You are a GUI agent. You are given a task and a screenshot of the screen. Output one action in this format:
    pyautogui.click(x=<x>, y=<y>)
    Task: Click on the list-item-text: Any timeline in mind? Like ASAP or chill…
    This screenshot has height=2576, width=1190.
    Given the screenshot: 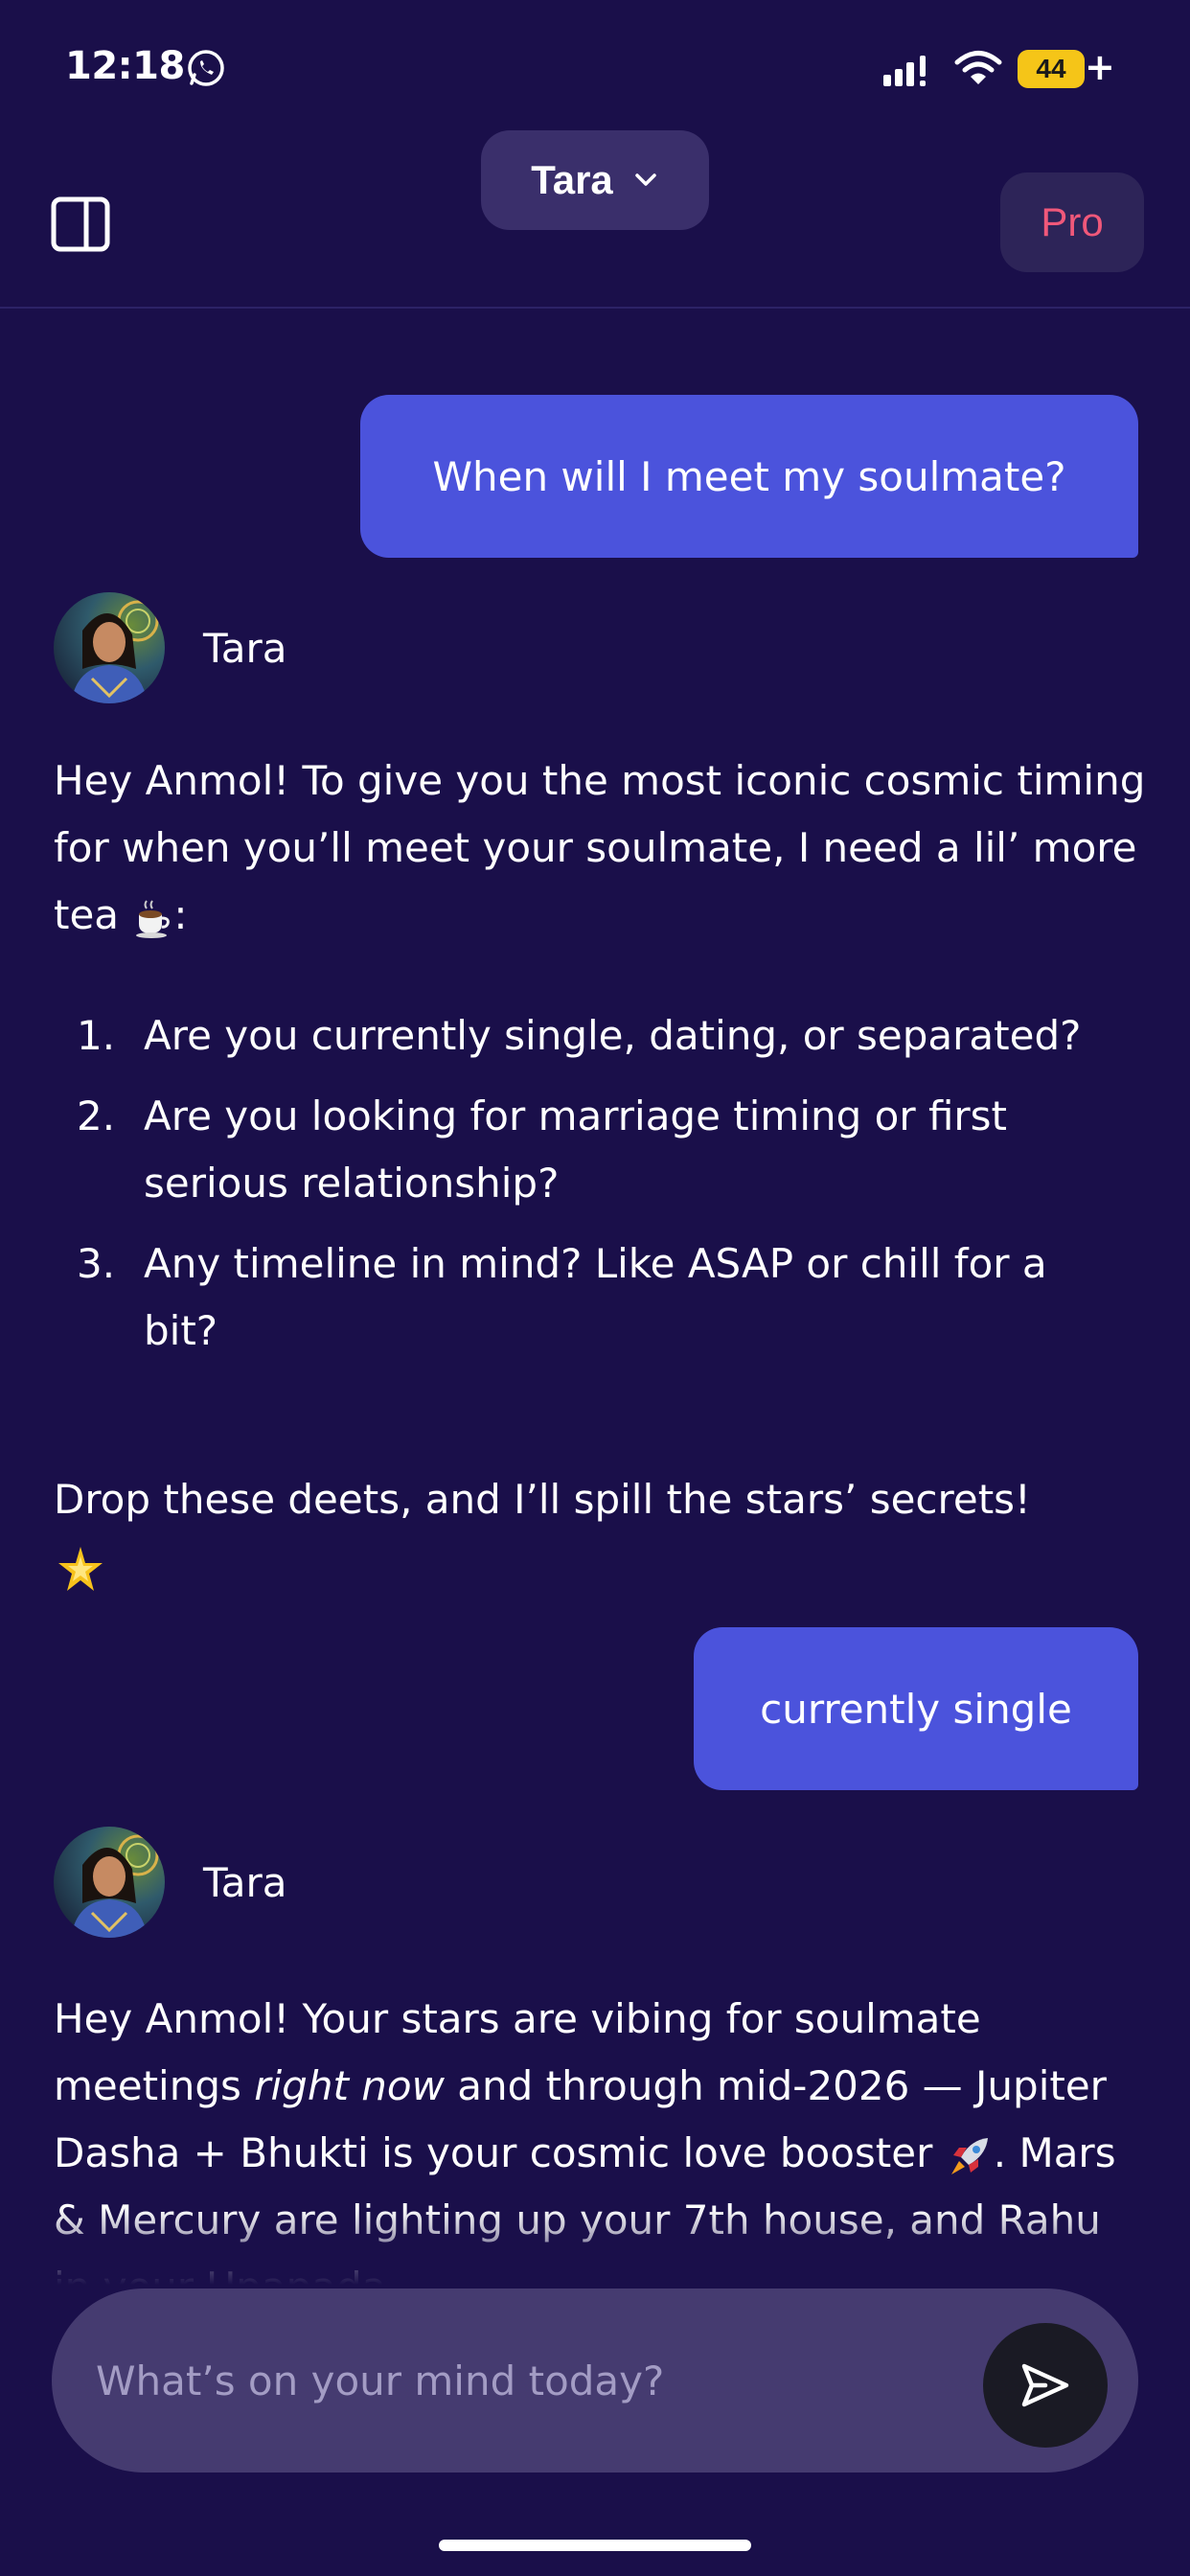 What is the action you would take?
    pyautogui.click(x=595, y=1297)
    